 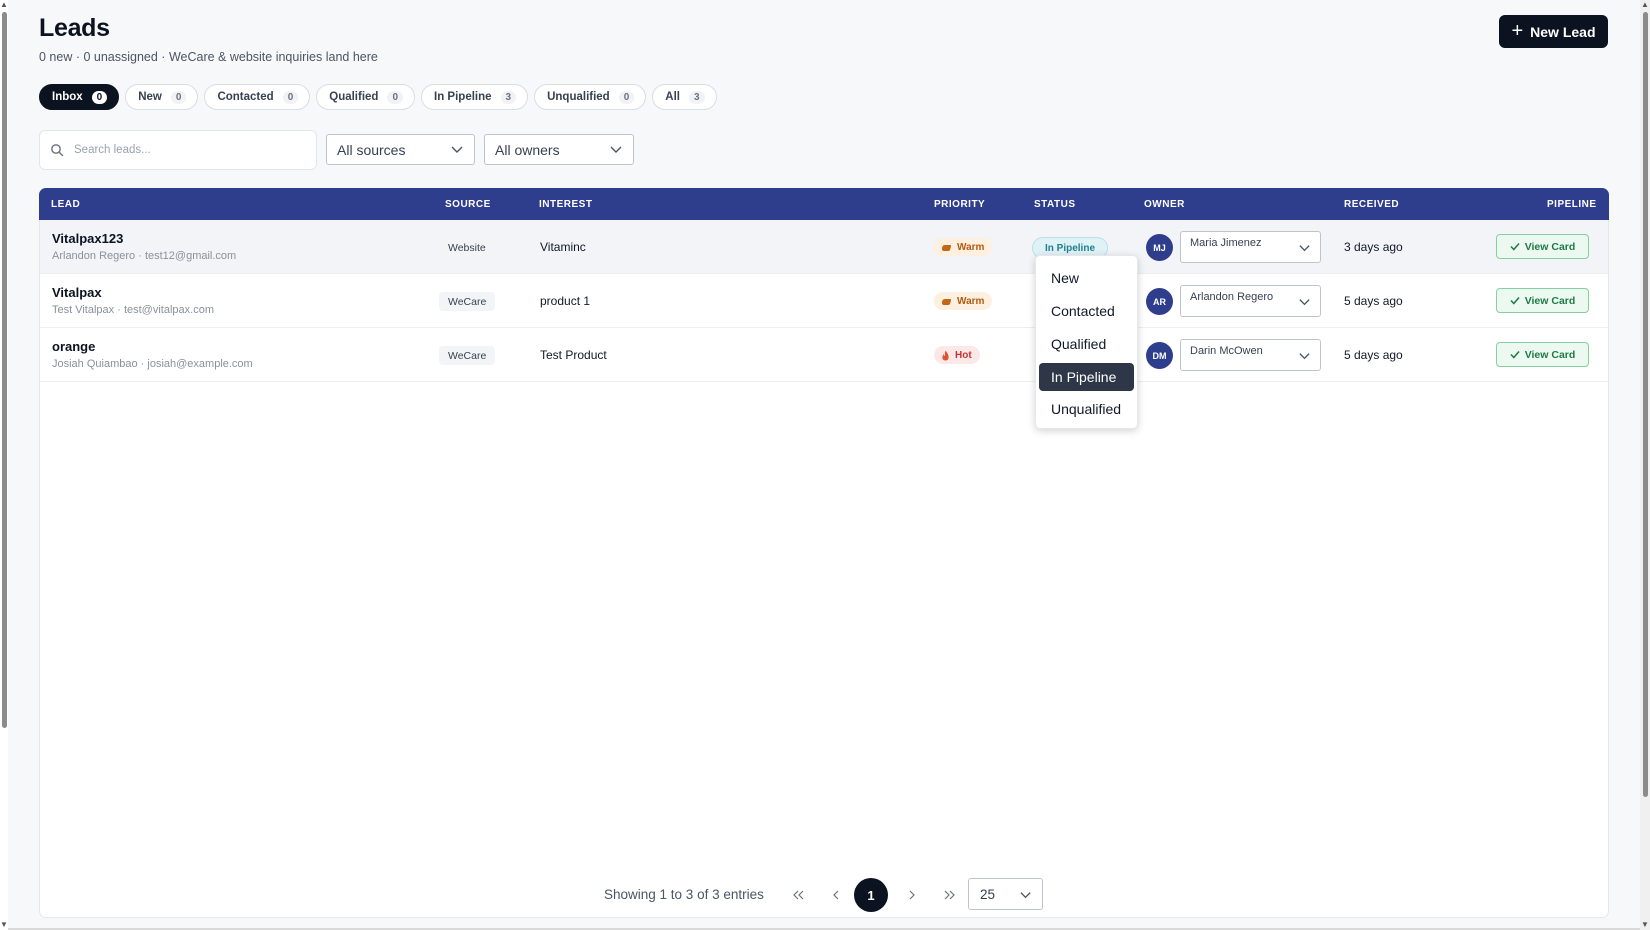 I want to click on pagination: Showing 1 to 3 of 3 entries 1 25, so click(x=824, y=895).